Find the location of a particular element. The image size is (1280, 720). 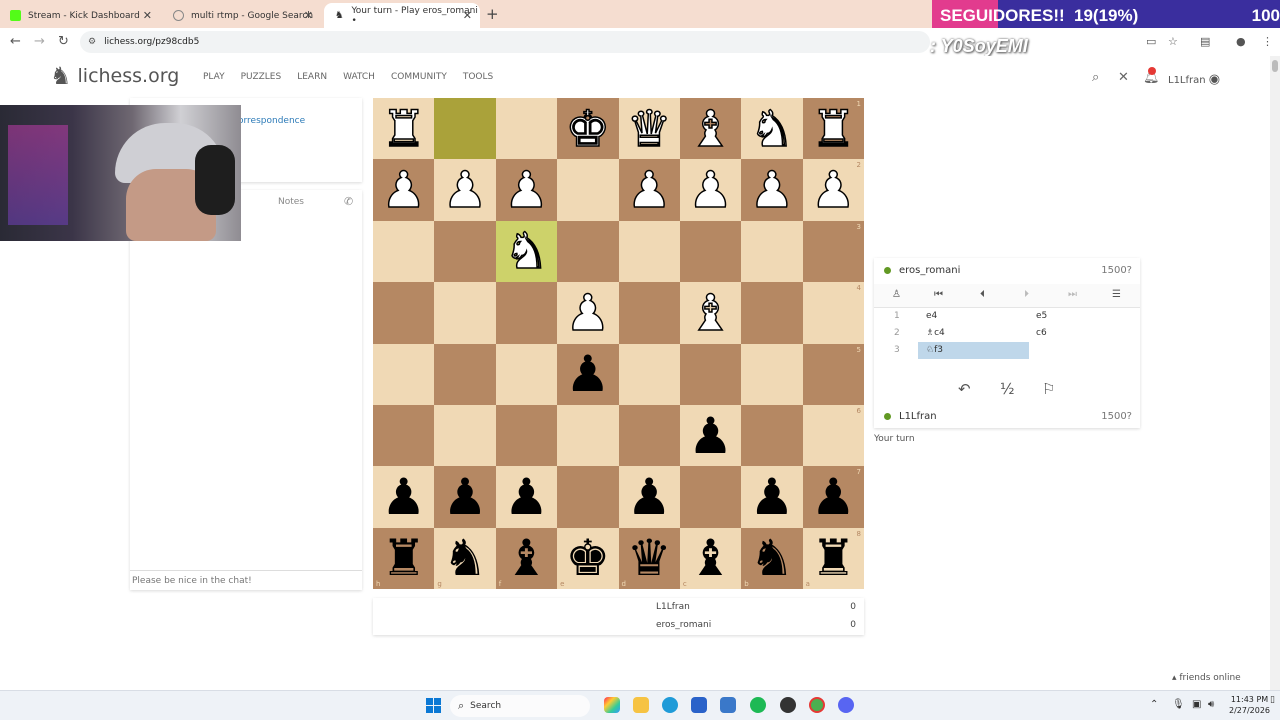

tab-kick-dashboard: Stream - Kick Dashboard ✕ is located at coordinates (80, 15).